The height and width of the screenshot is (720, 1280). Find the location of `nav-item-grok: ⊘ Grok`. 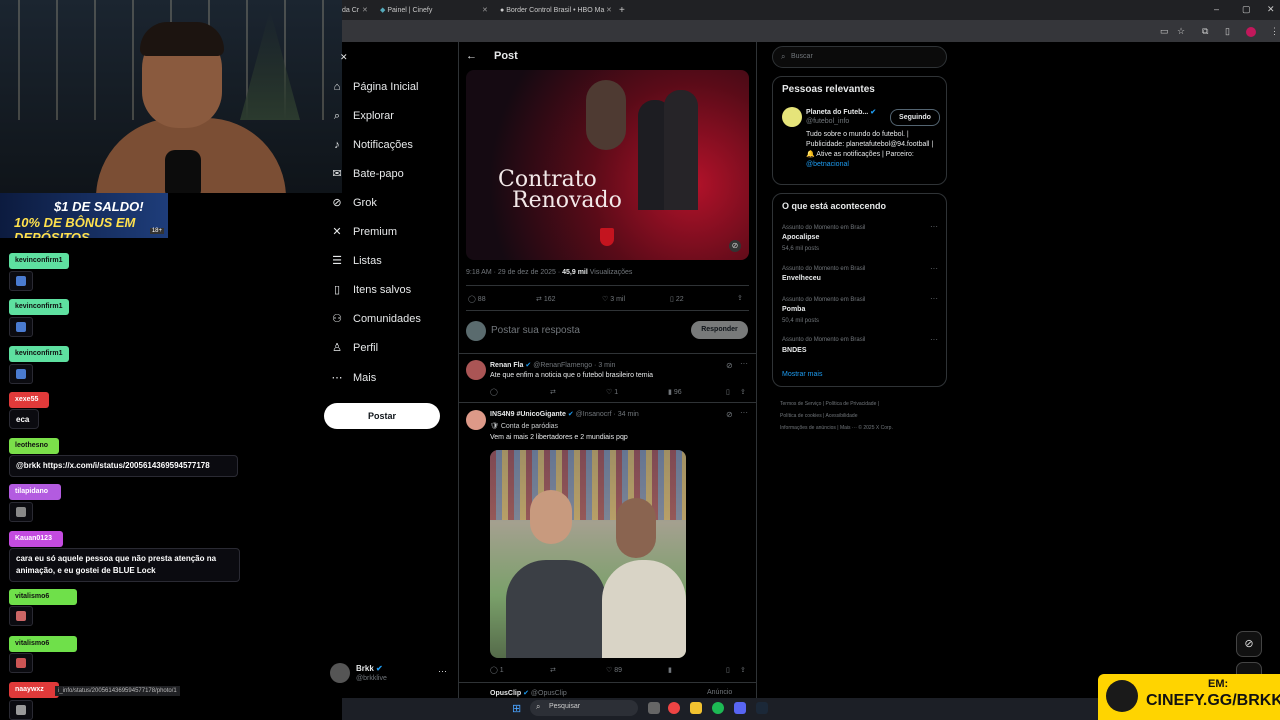

nav-item-grok: ⊘ Grok is located at coordinates (353, 203).